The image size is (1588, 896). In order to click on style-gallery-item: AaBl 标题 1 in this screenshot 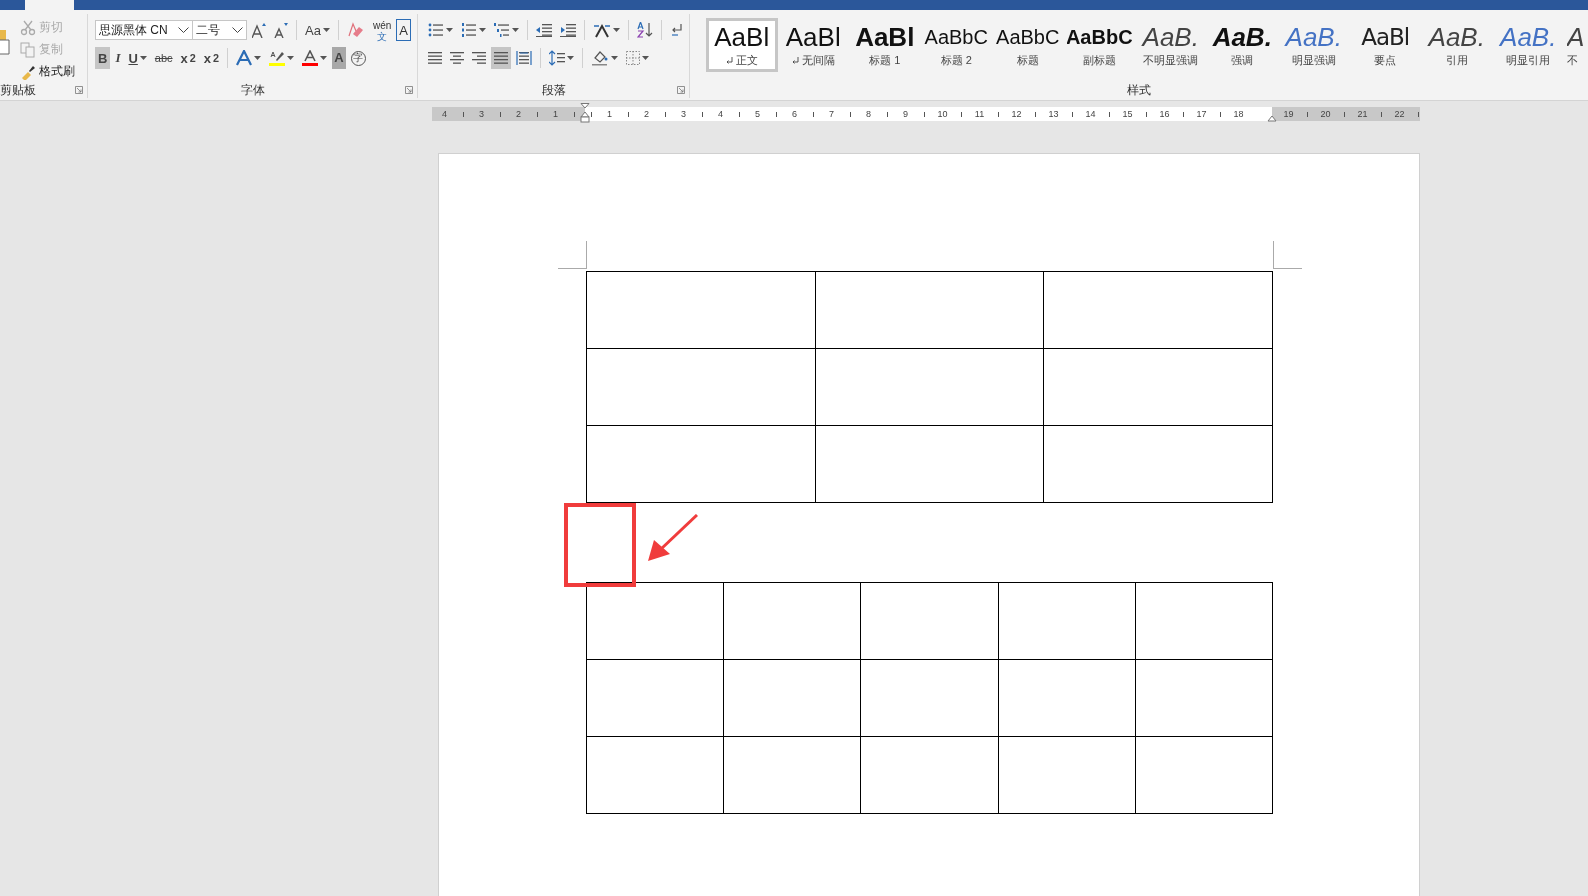, I will do `click(885, 45)`.